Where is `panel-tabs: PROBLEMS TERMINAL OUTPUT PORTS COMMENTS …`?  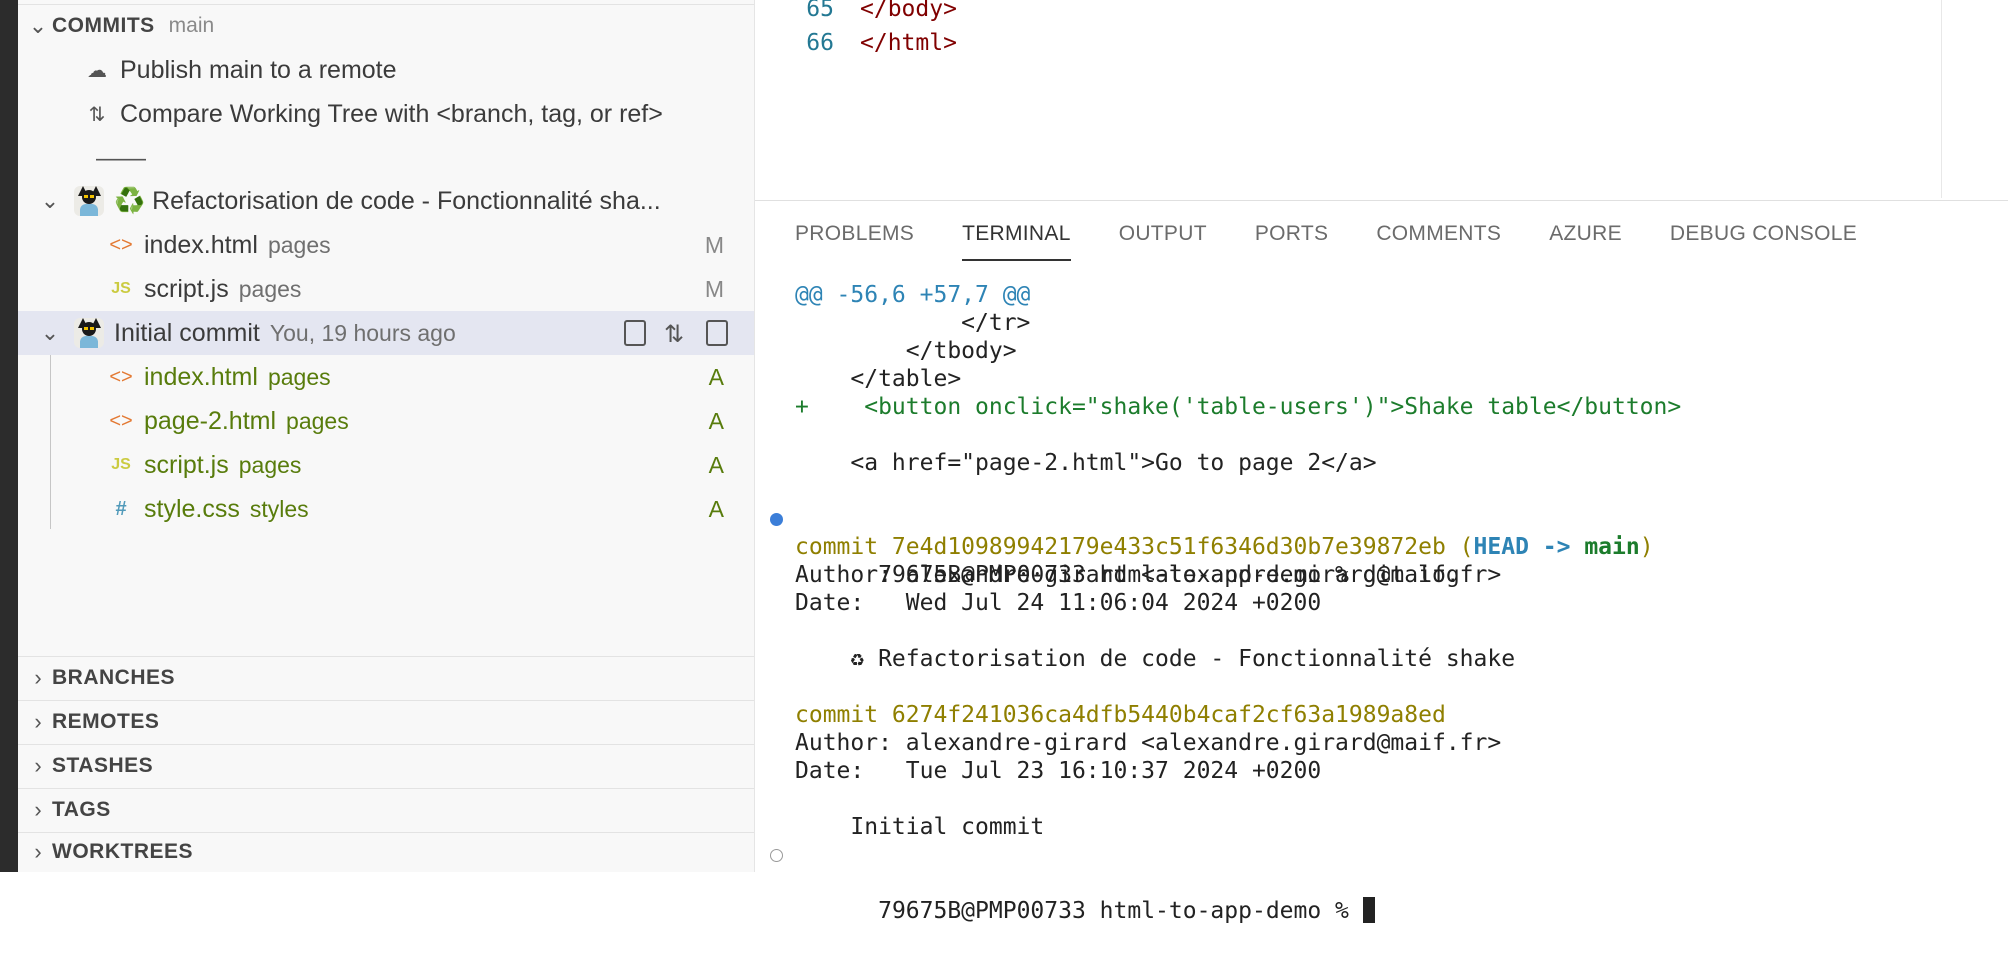 panel-tabs: PROBLEMS TERMINAL OUTPUT PORTS COMMENTS … is located at coordinates (1381, 234).